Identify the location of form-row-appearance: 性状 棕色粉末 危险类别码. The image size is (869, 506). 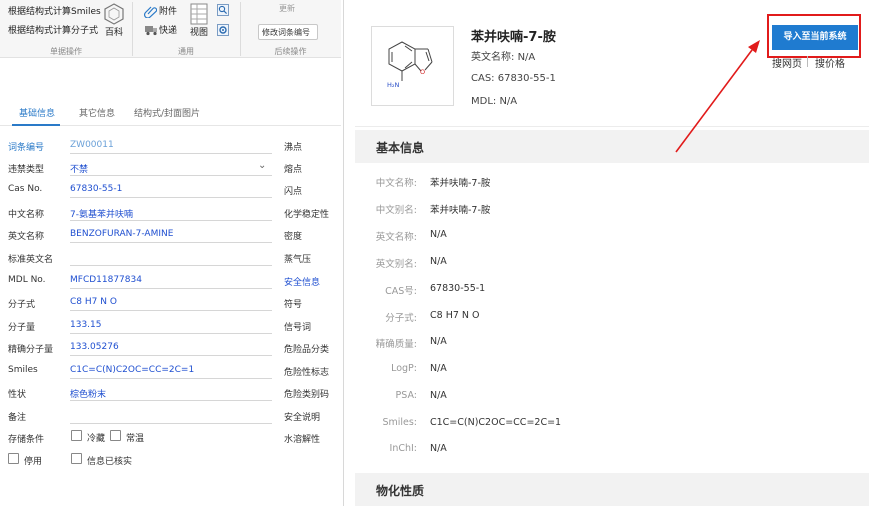
(170, 393).